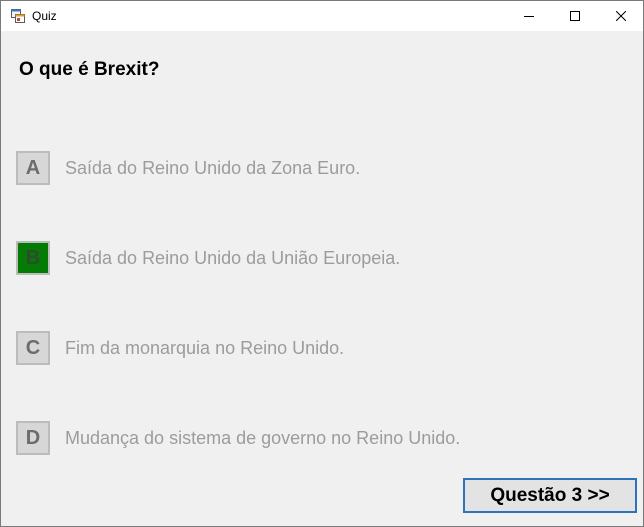 This screenshot has width=644, height=527. I want to click on app-icon, so click(18, 16).